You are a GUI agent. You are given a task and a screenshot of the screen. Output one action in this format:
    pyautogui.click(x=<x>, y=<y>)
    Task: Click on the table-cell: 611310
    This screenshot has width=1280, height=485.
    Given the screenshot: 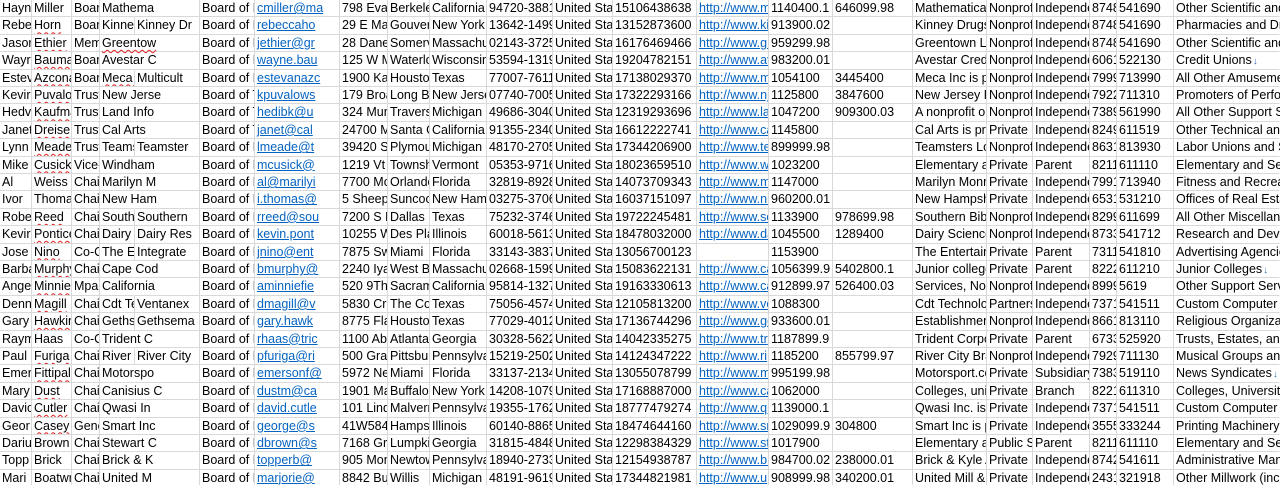 What is the action you would take?
    pyautogui.click(x=1145, y=391)
    